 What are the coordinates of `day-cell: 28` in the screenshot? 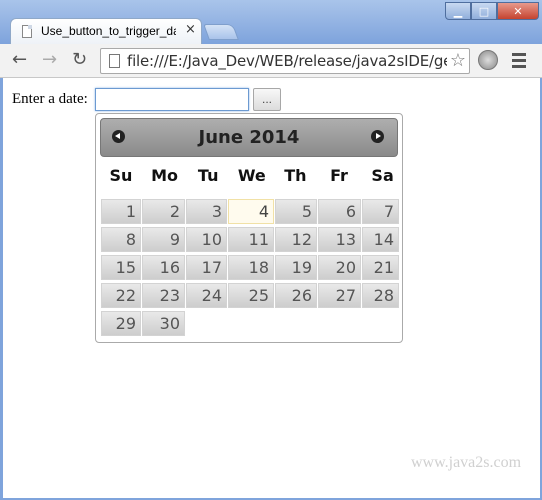 It's located at (380, 295).